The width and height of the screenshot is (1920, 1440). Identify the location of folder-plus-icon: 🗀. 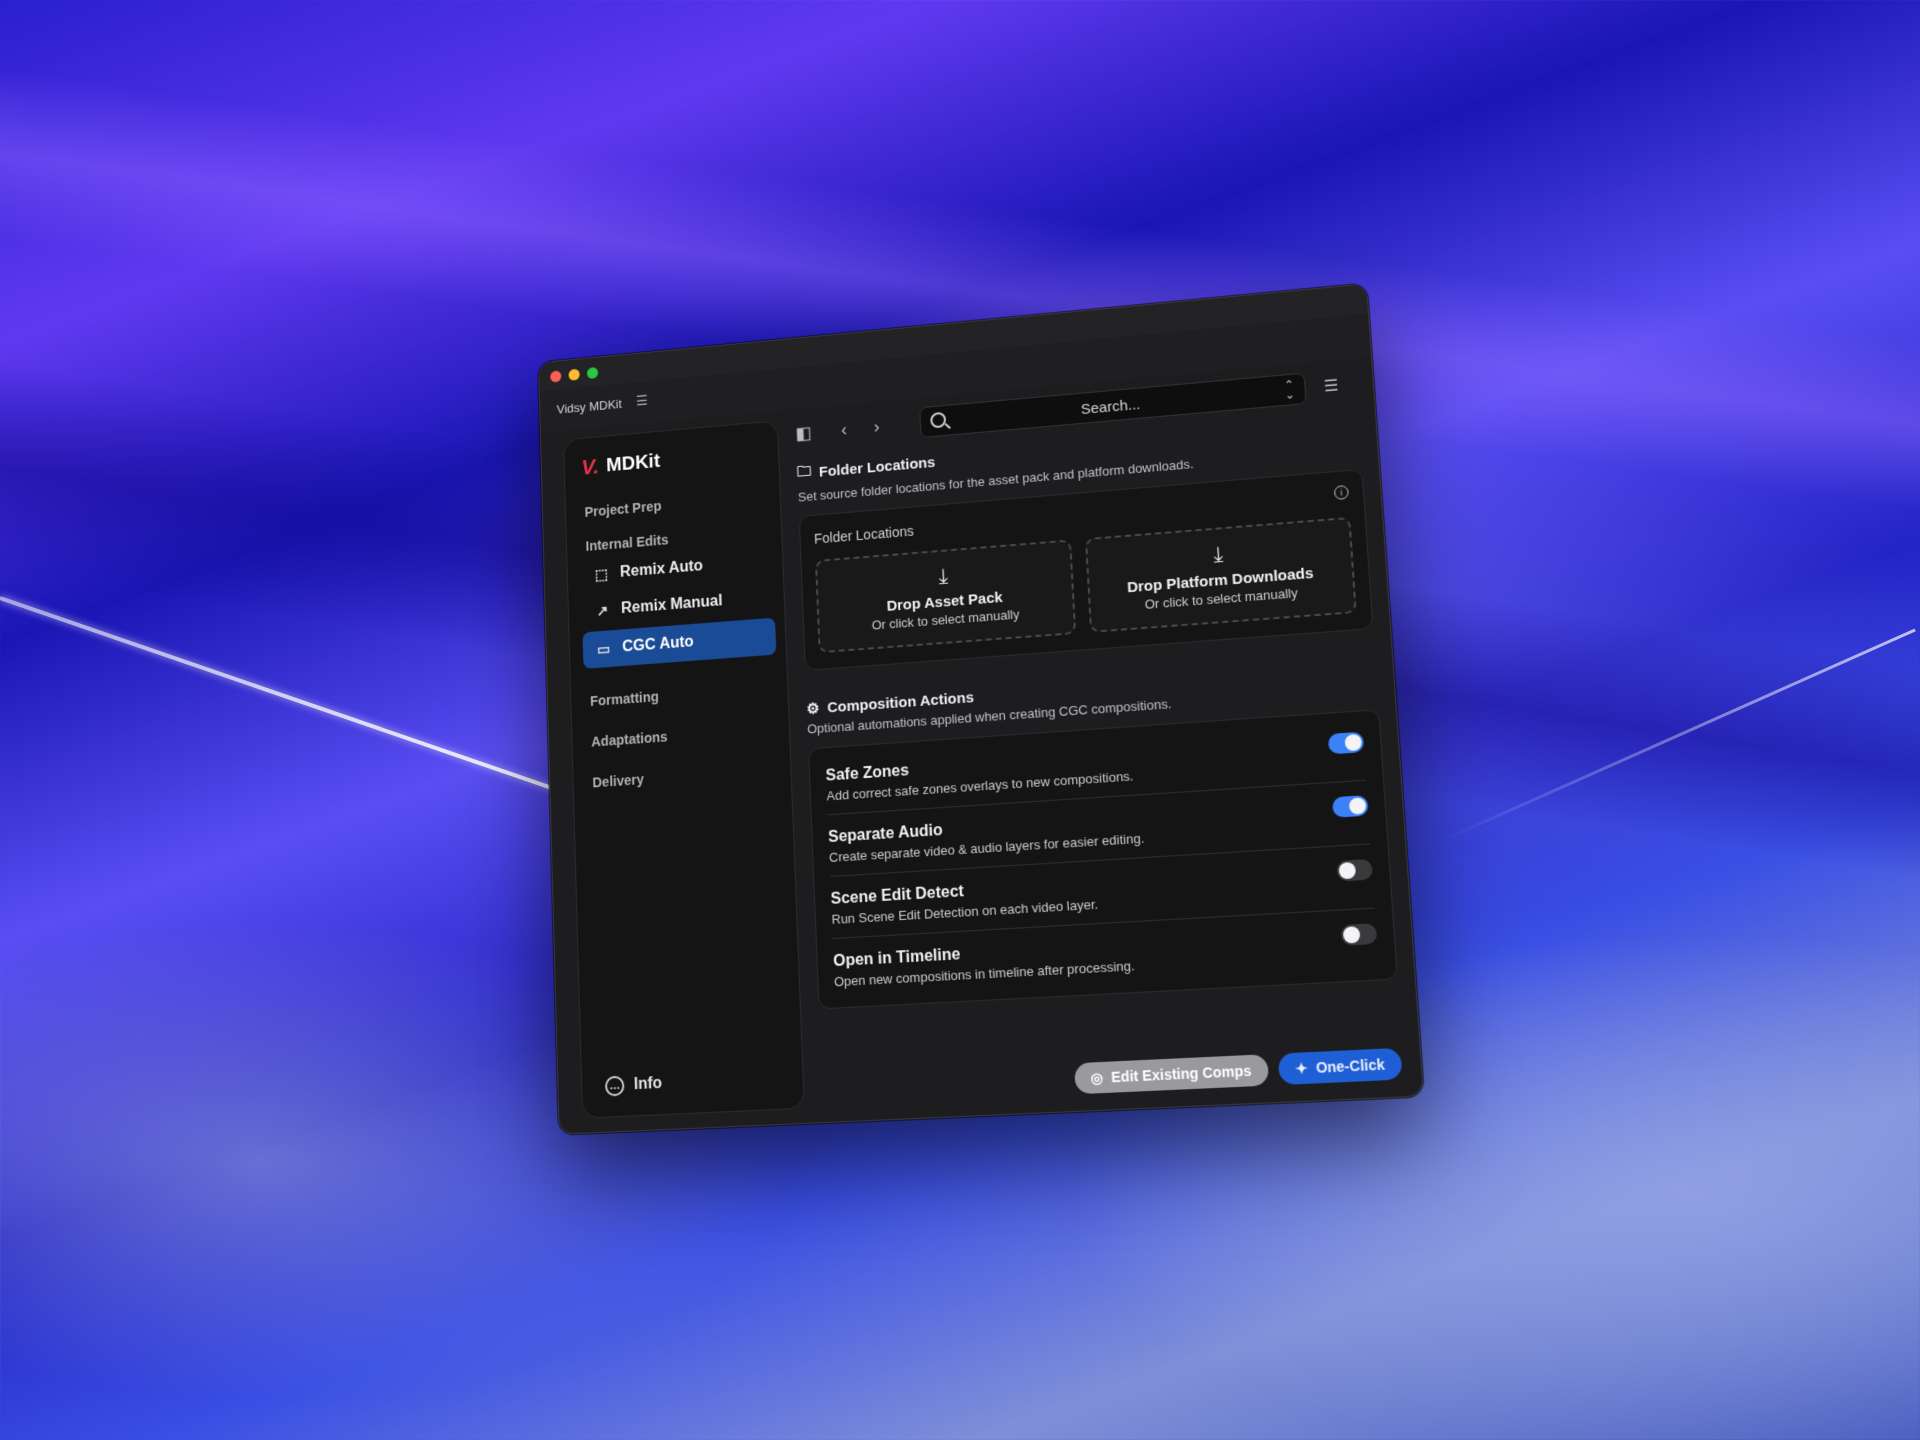
(804, 472).